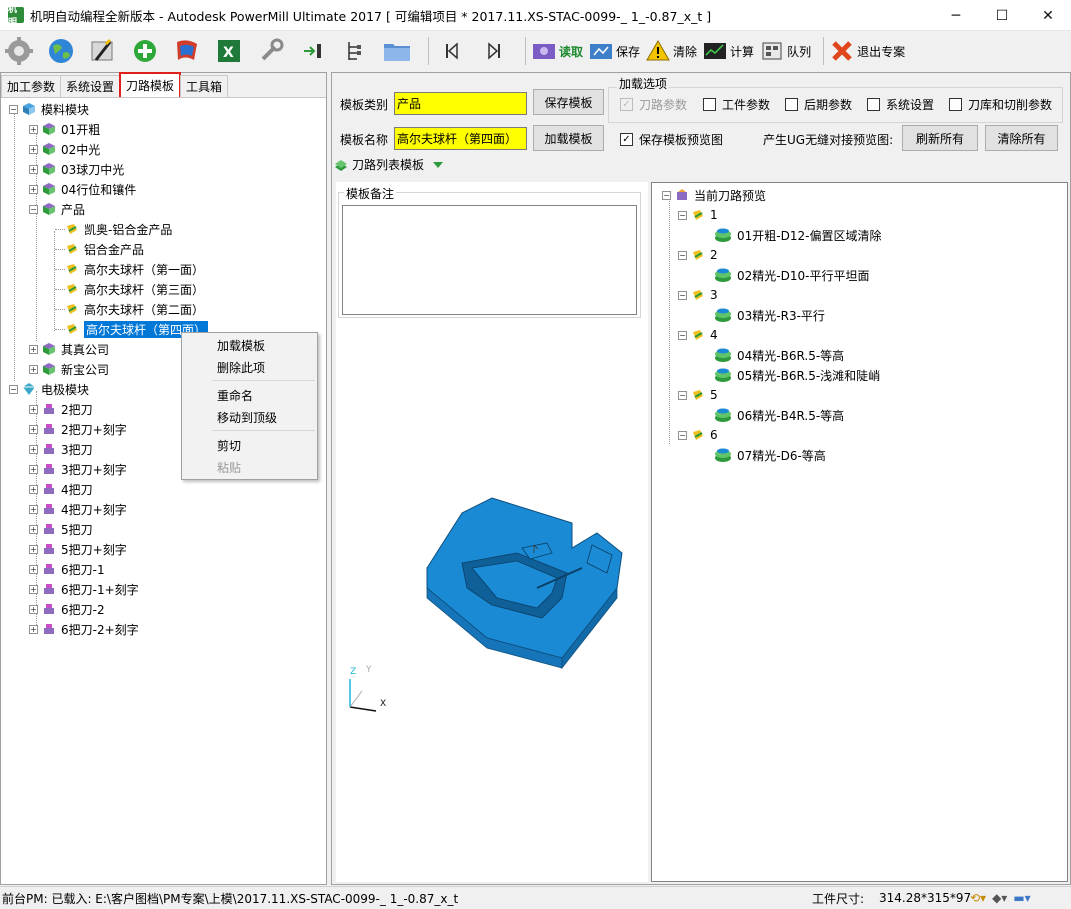 The width and height of the screenshot is (1071, 909). What do you see at coordinates (118, 229) in the screenshot?
I see `tree-leaf: 凯奥-铝合金产品` at bounding box center [118, 229].